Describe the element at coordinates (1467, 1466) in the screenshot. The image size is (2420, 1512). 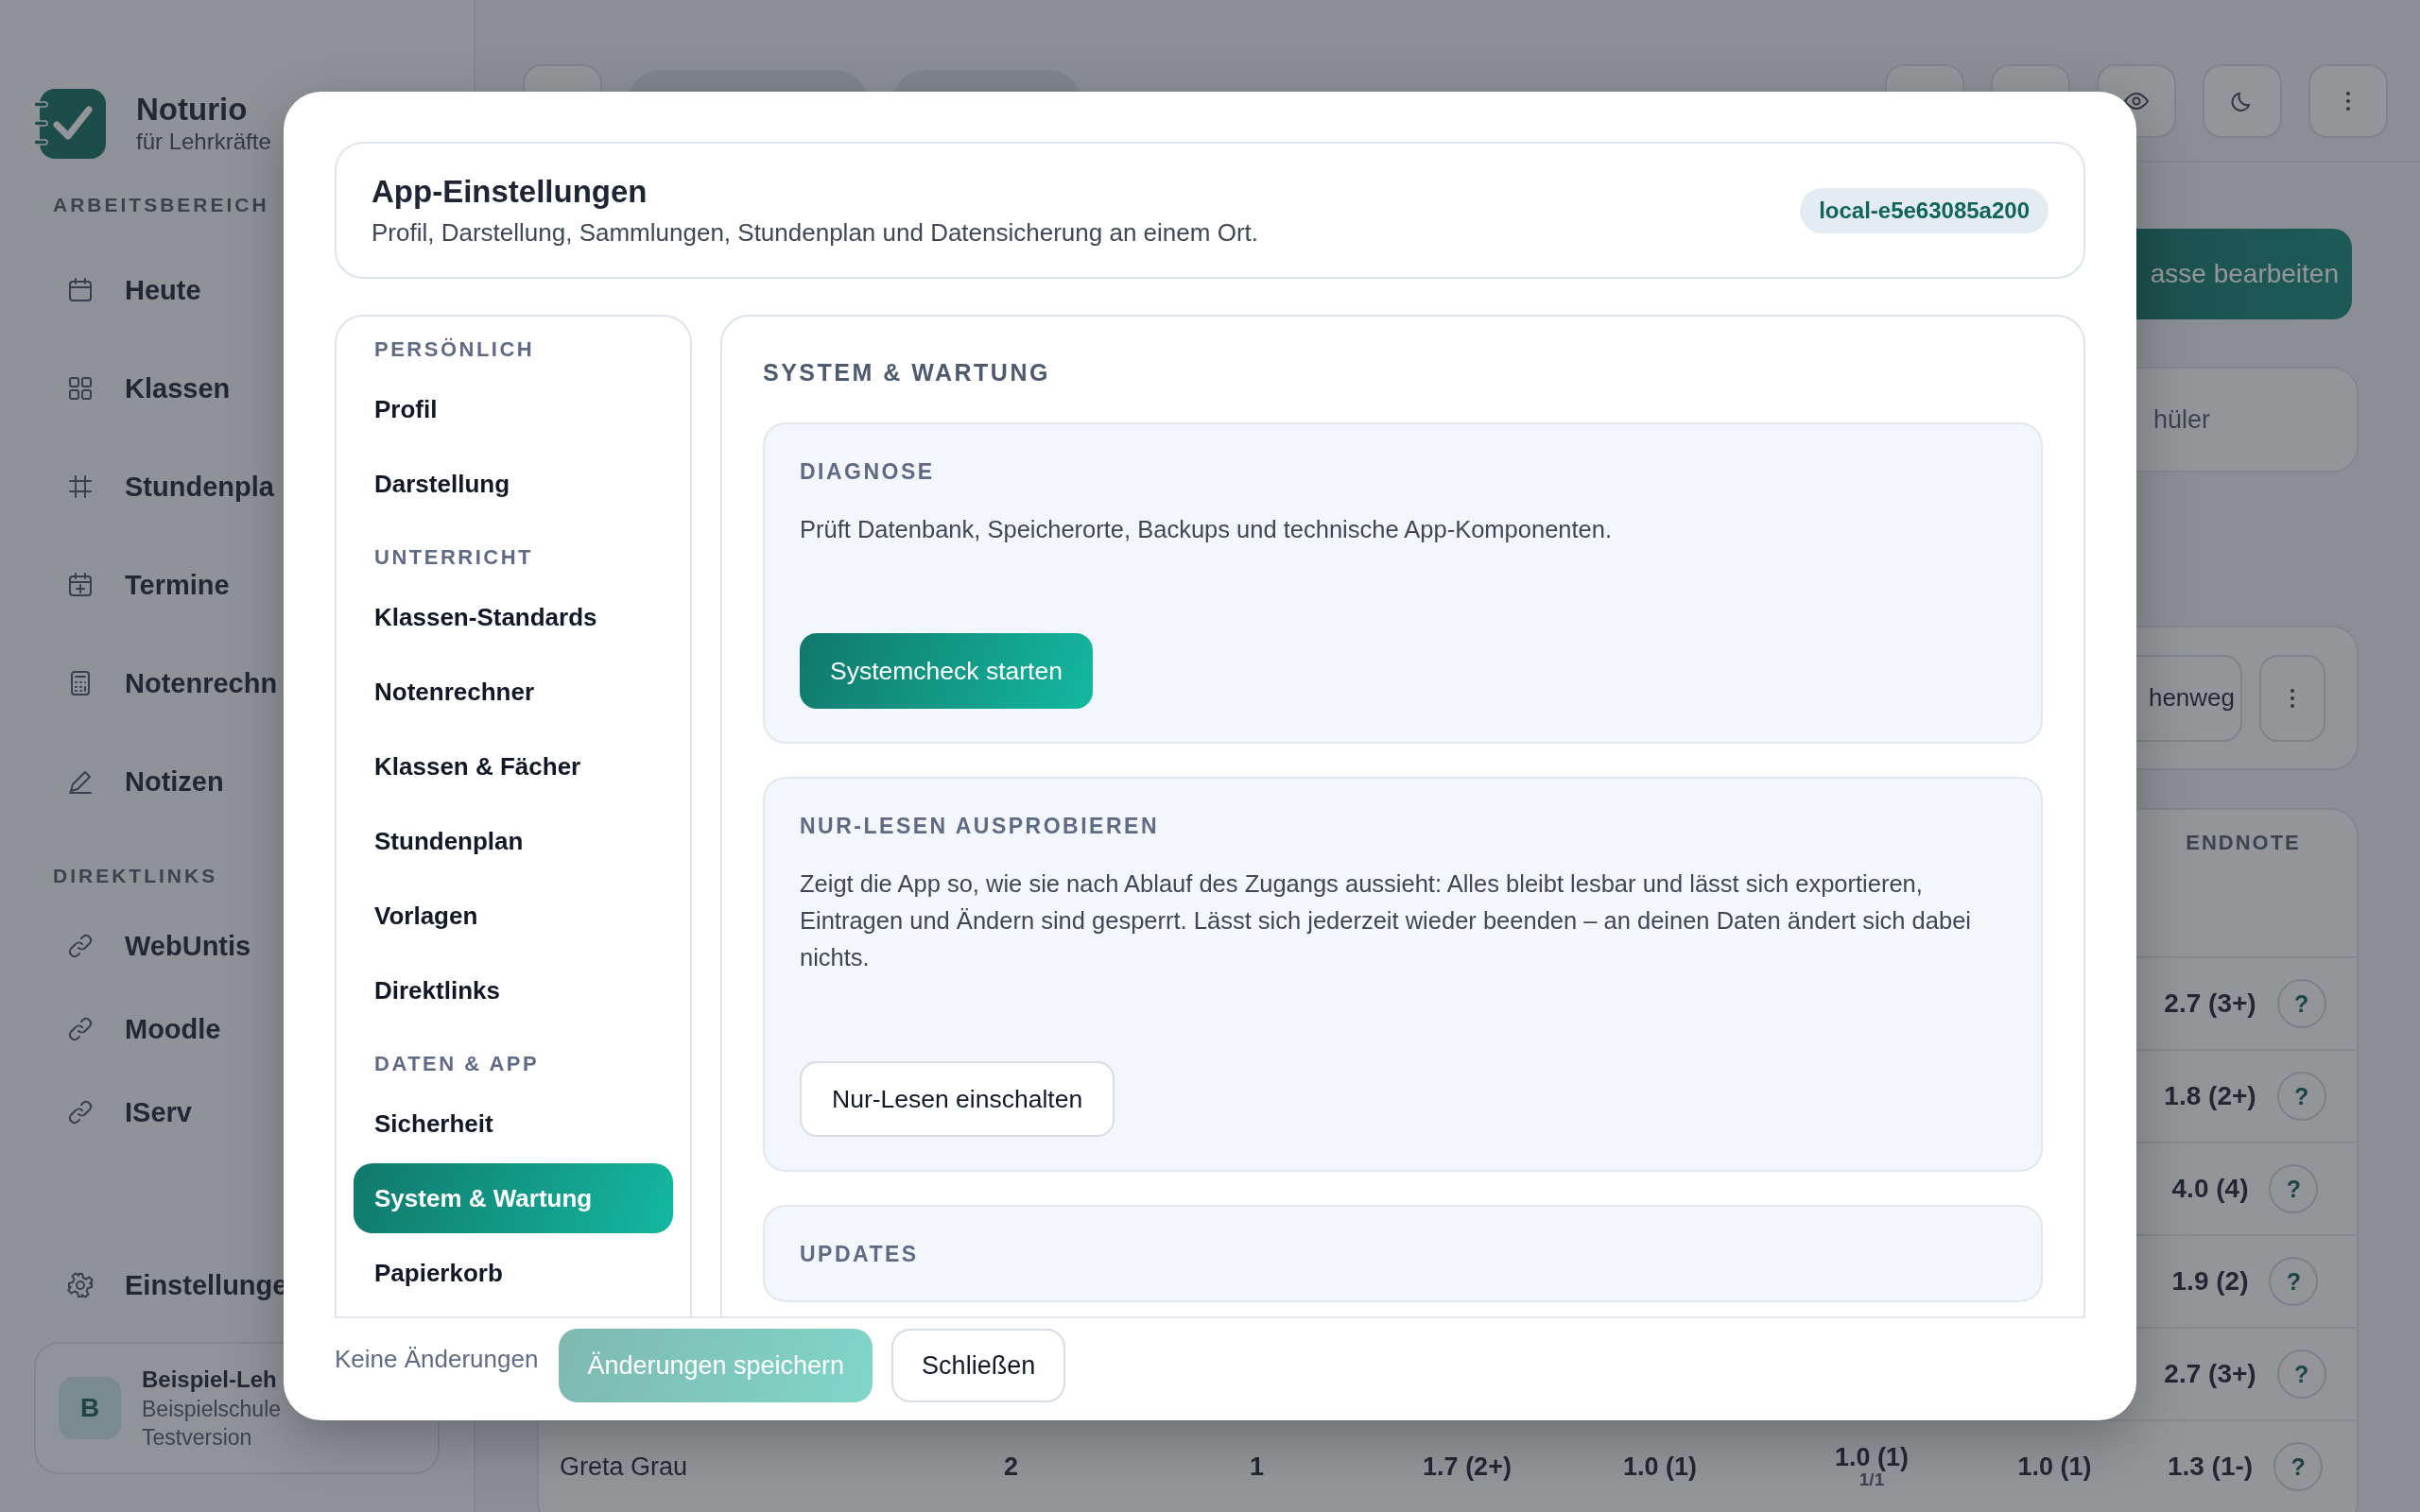
I see `grade-cell-text: 1.7 (2+)` at that location.